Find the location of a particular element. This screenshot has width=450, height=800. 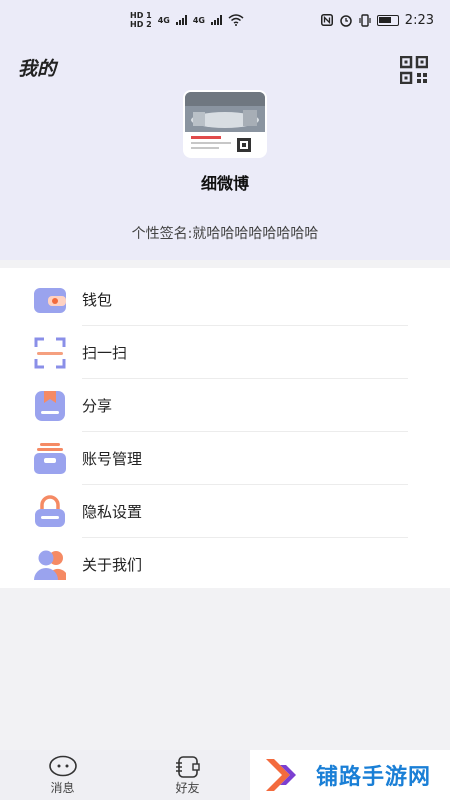

avatar is located at coordinates (225, 124).